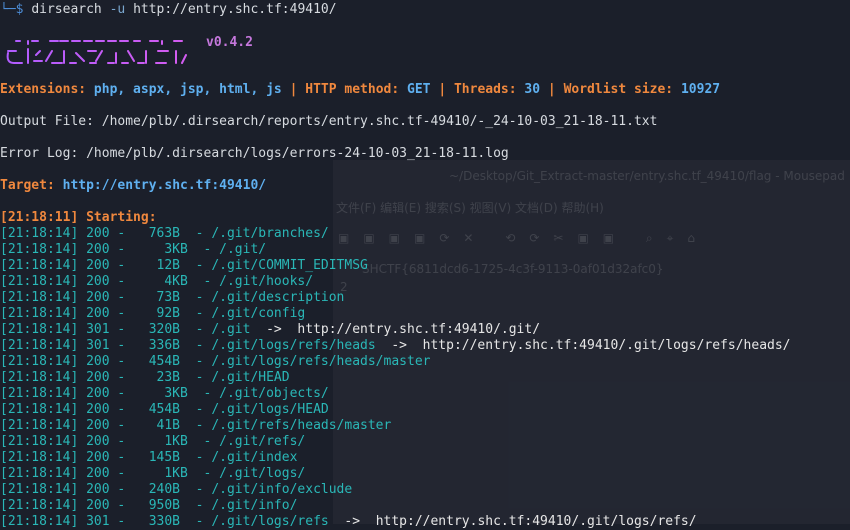 Image resolution: width=850 pixels, height=530 pixels. What do you see at coordinates (153, 441) in the screenshot?
I see `result-entry: [21:18:14] 200 - 1KB - /.git/refs/` at bounding box center [153, 441].